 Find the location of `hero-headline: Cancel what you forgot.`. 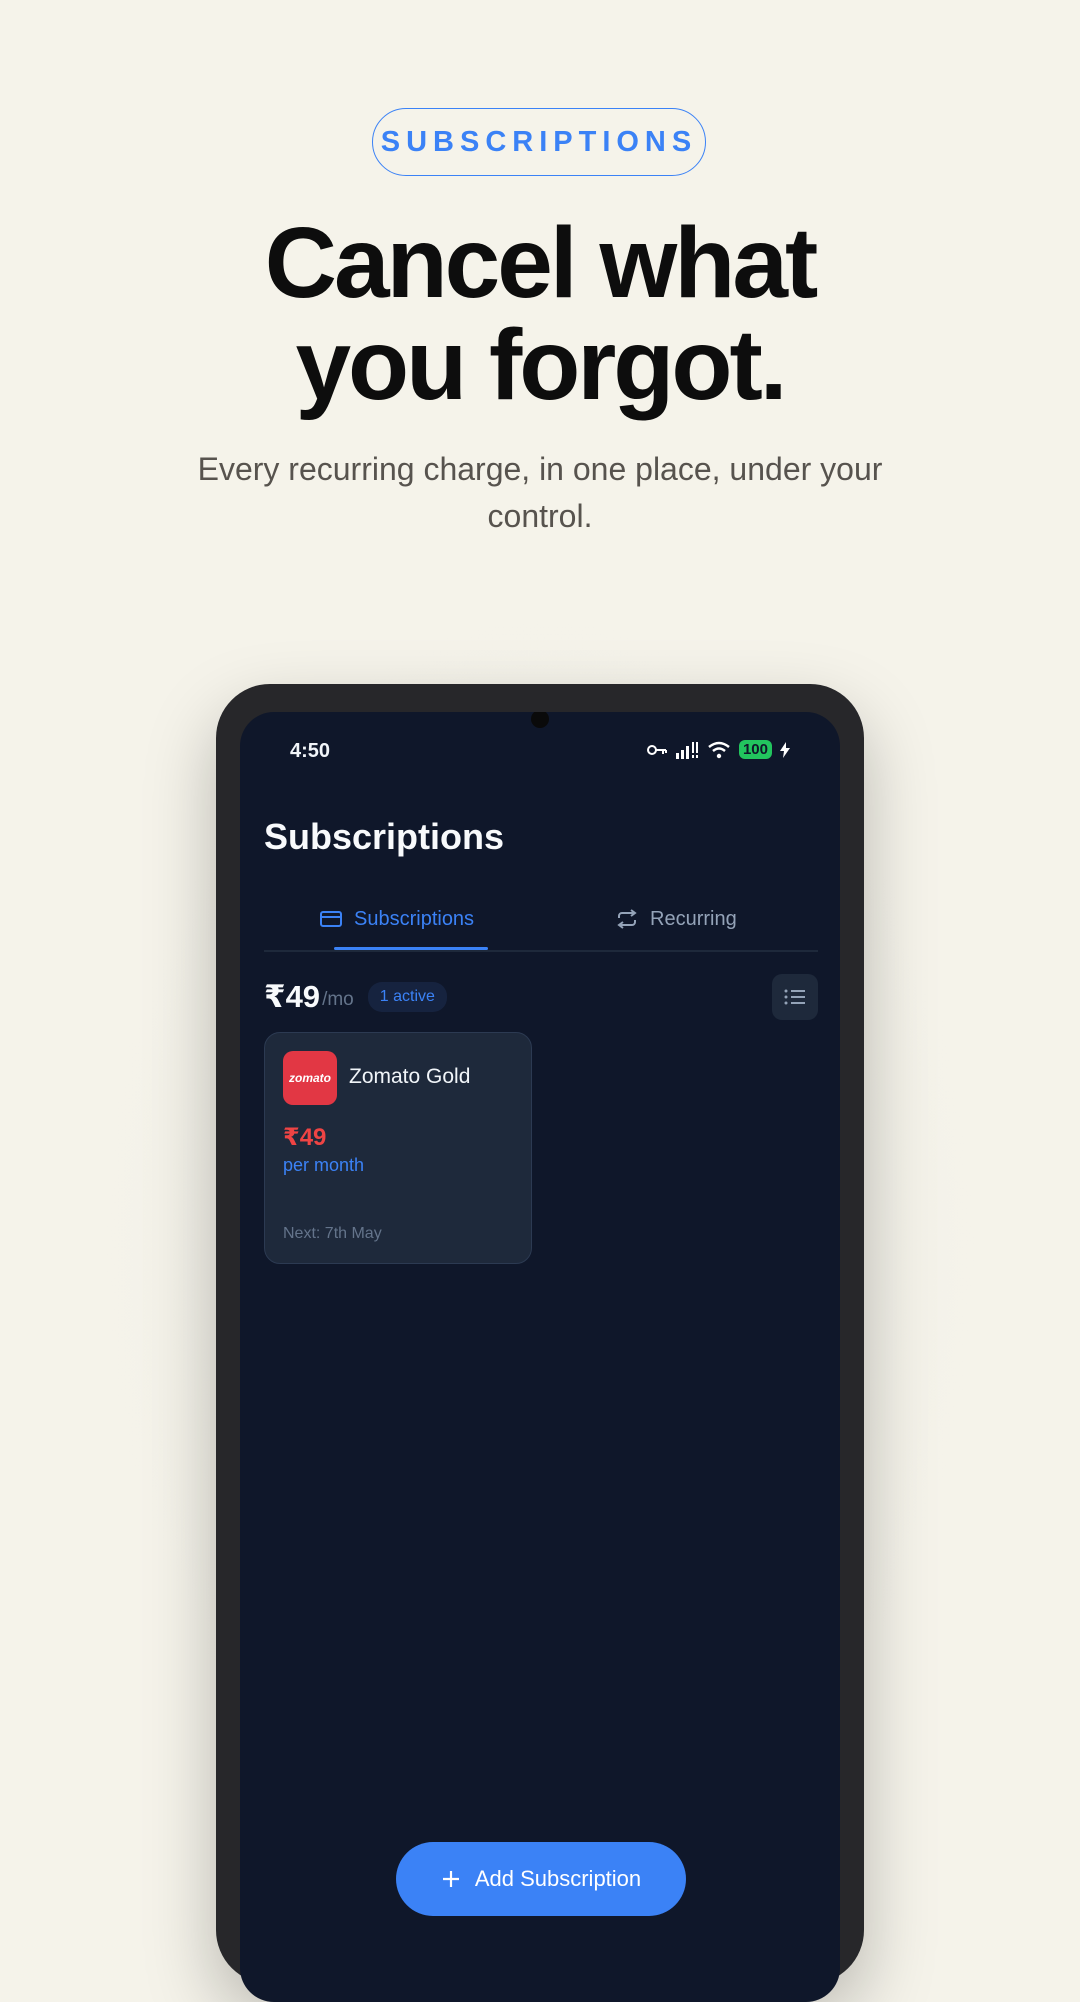

hero-headline: Cancel what you forgot. is located at coordinates (540, 314).